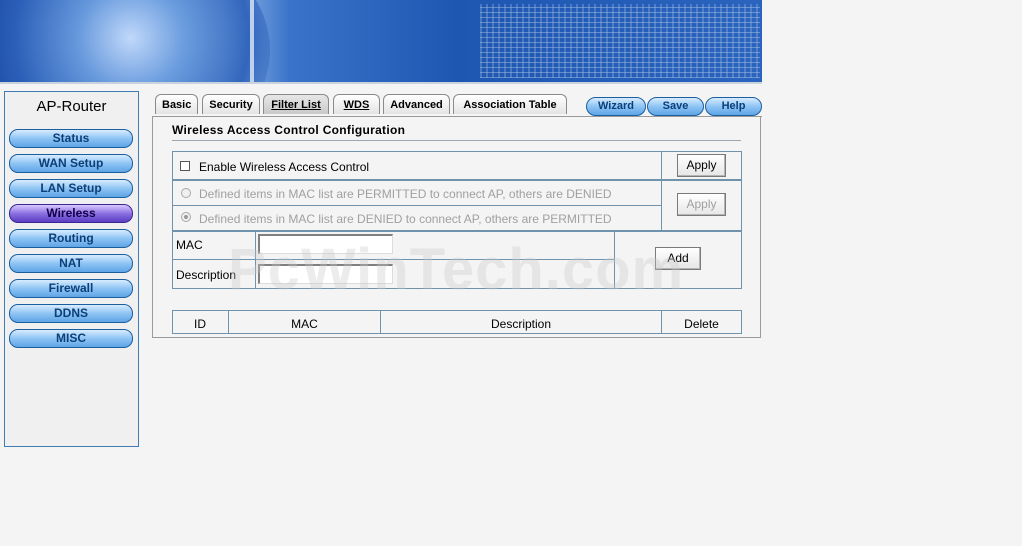 Image resolution: width=1022 pixels, height=546 pixels. Describe the element at coordinates (185, 166) in the screenshot. I see `enable-access-control-checkbox` at that location.